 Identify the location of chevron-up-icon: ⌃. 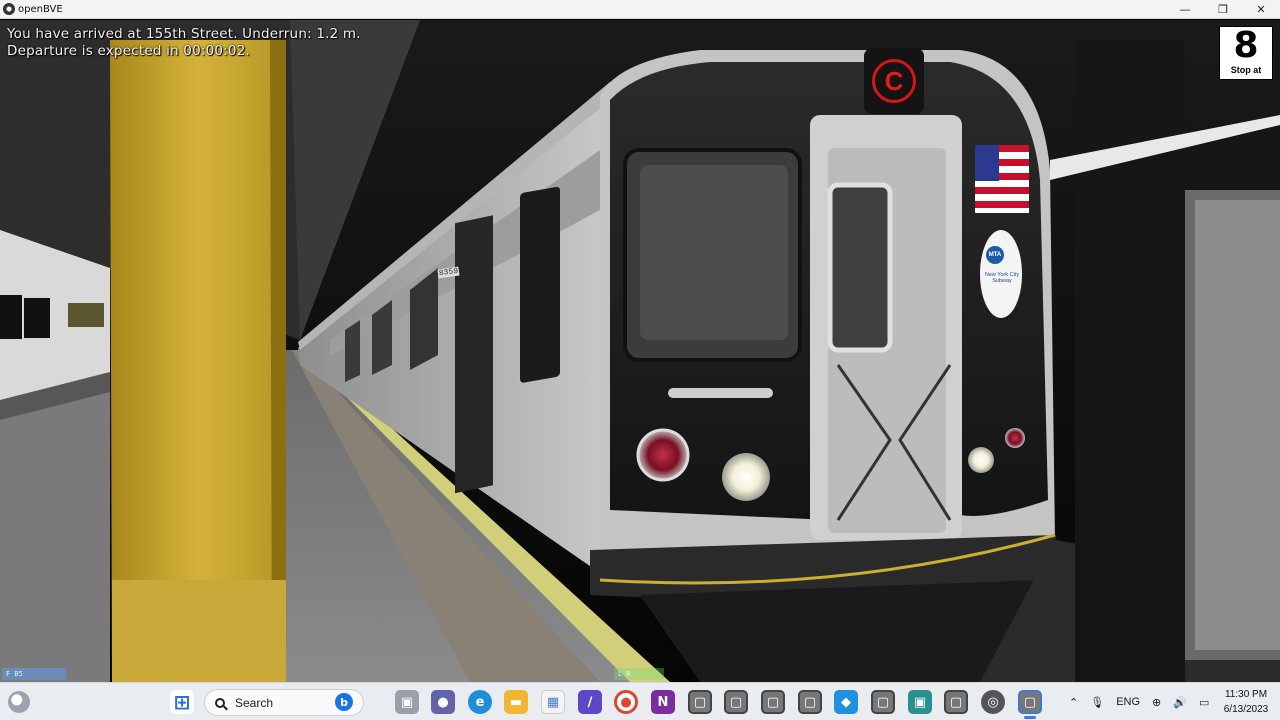
(1073, 702).